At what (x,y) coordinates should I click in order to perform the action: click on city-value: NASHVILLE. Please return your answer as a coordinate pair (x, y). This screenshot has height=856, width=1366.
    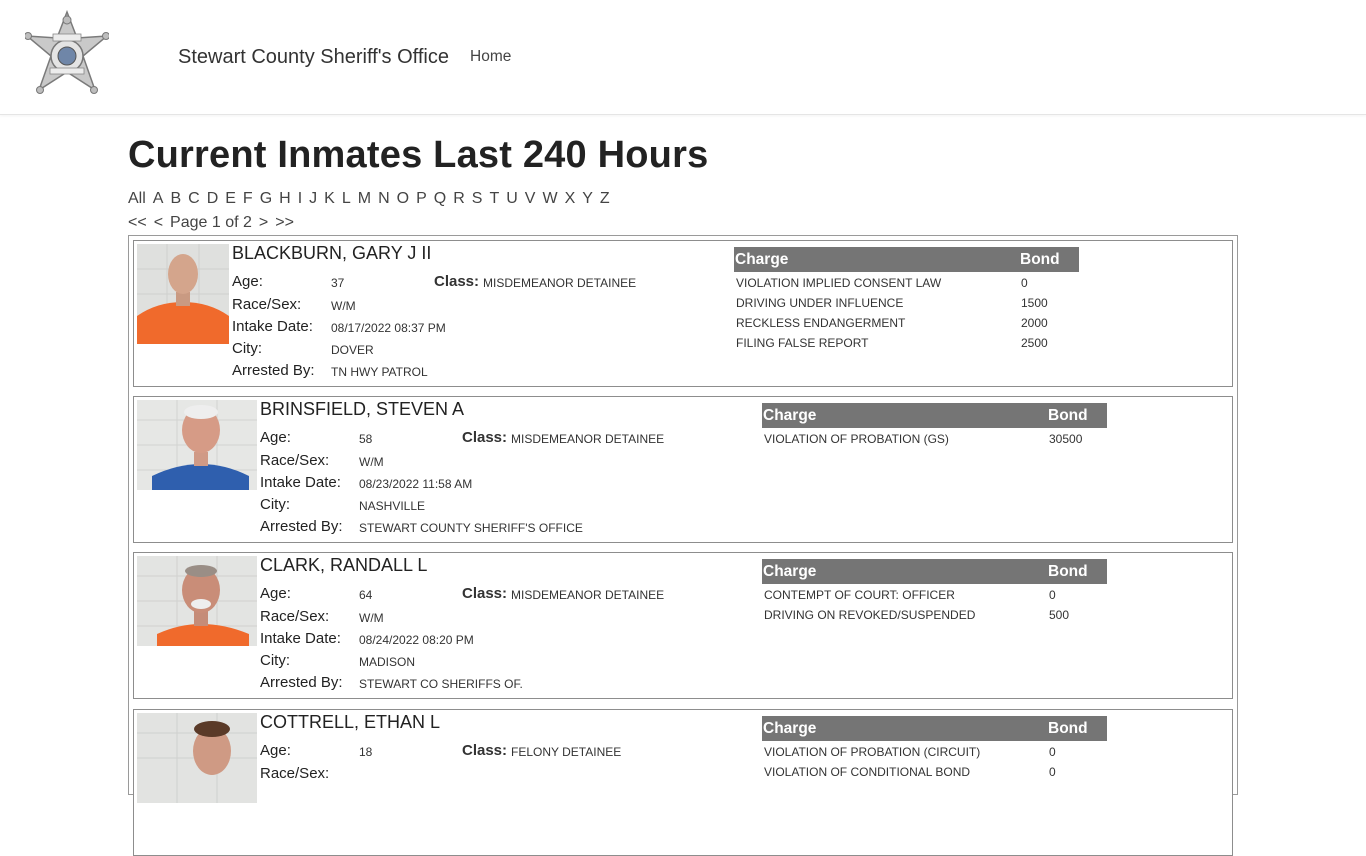
    Looking at the image, I should click on (392, 506).